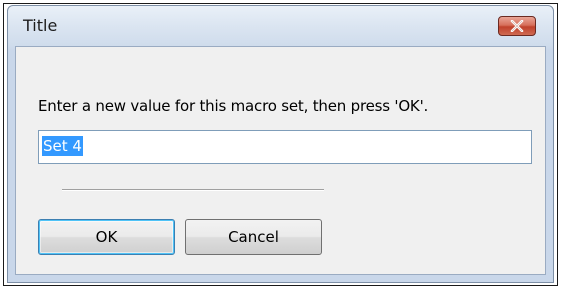  Describe the element at coordinates (62, 146) in the screenshot. I see `input-selected-text: Set 4` at that location.